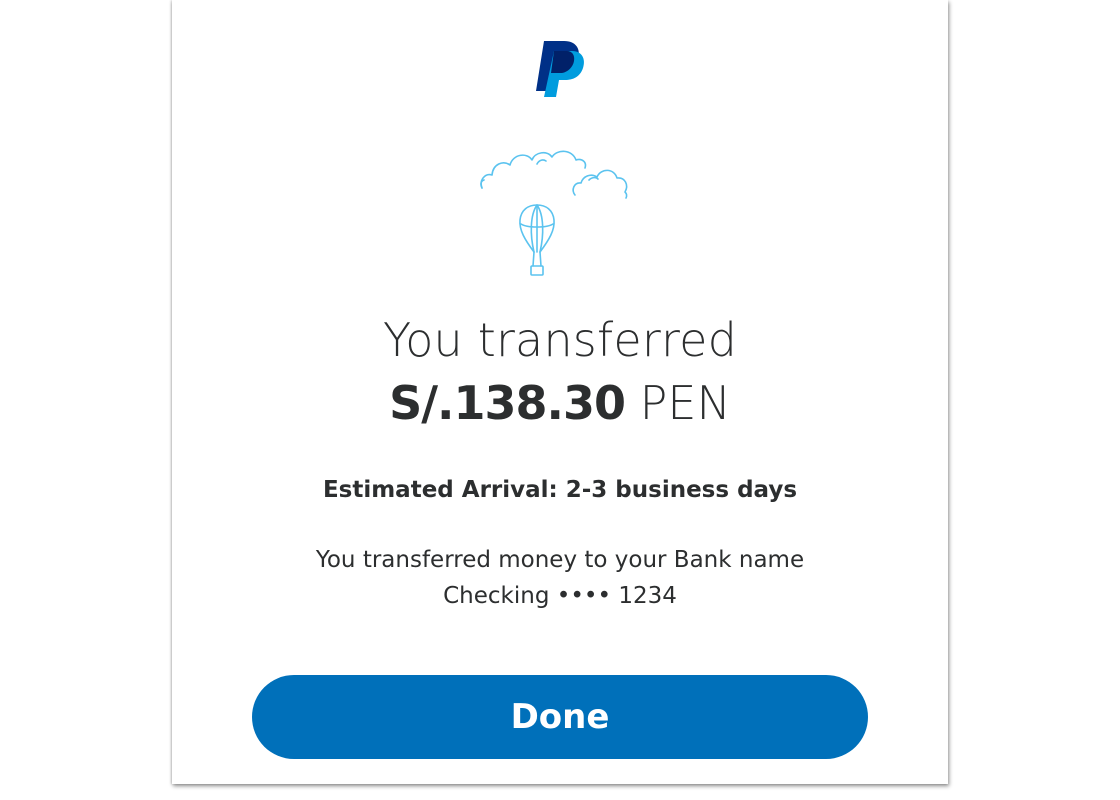 This screenshot has width=1120, height=800. What do you see at coordinates (560, 596) in the screenshot?
I see `message-line-2: Checking •••• 1234` at bounding box center [560, 596].